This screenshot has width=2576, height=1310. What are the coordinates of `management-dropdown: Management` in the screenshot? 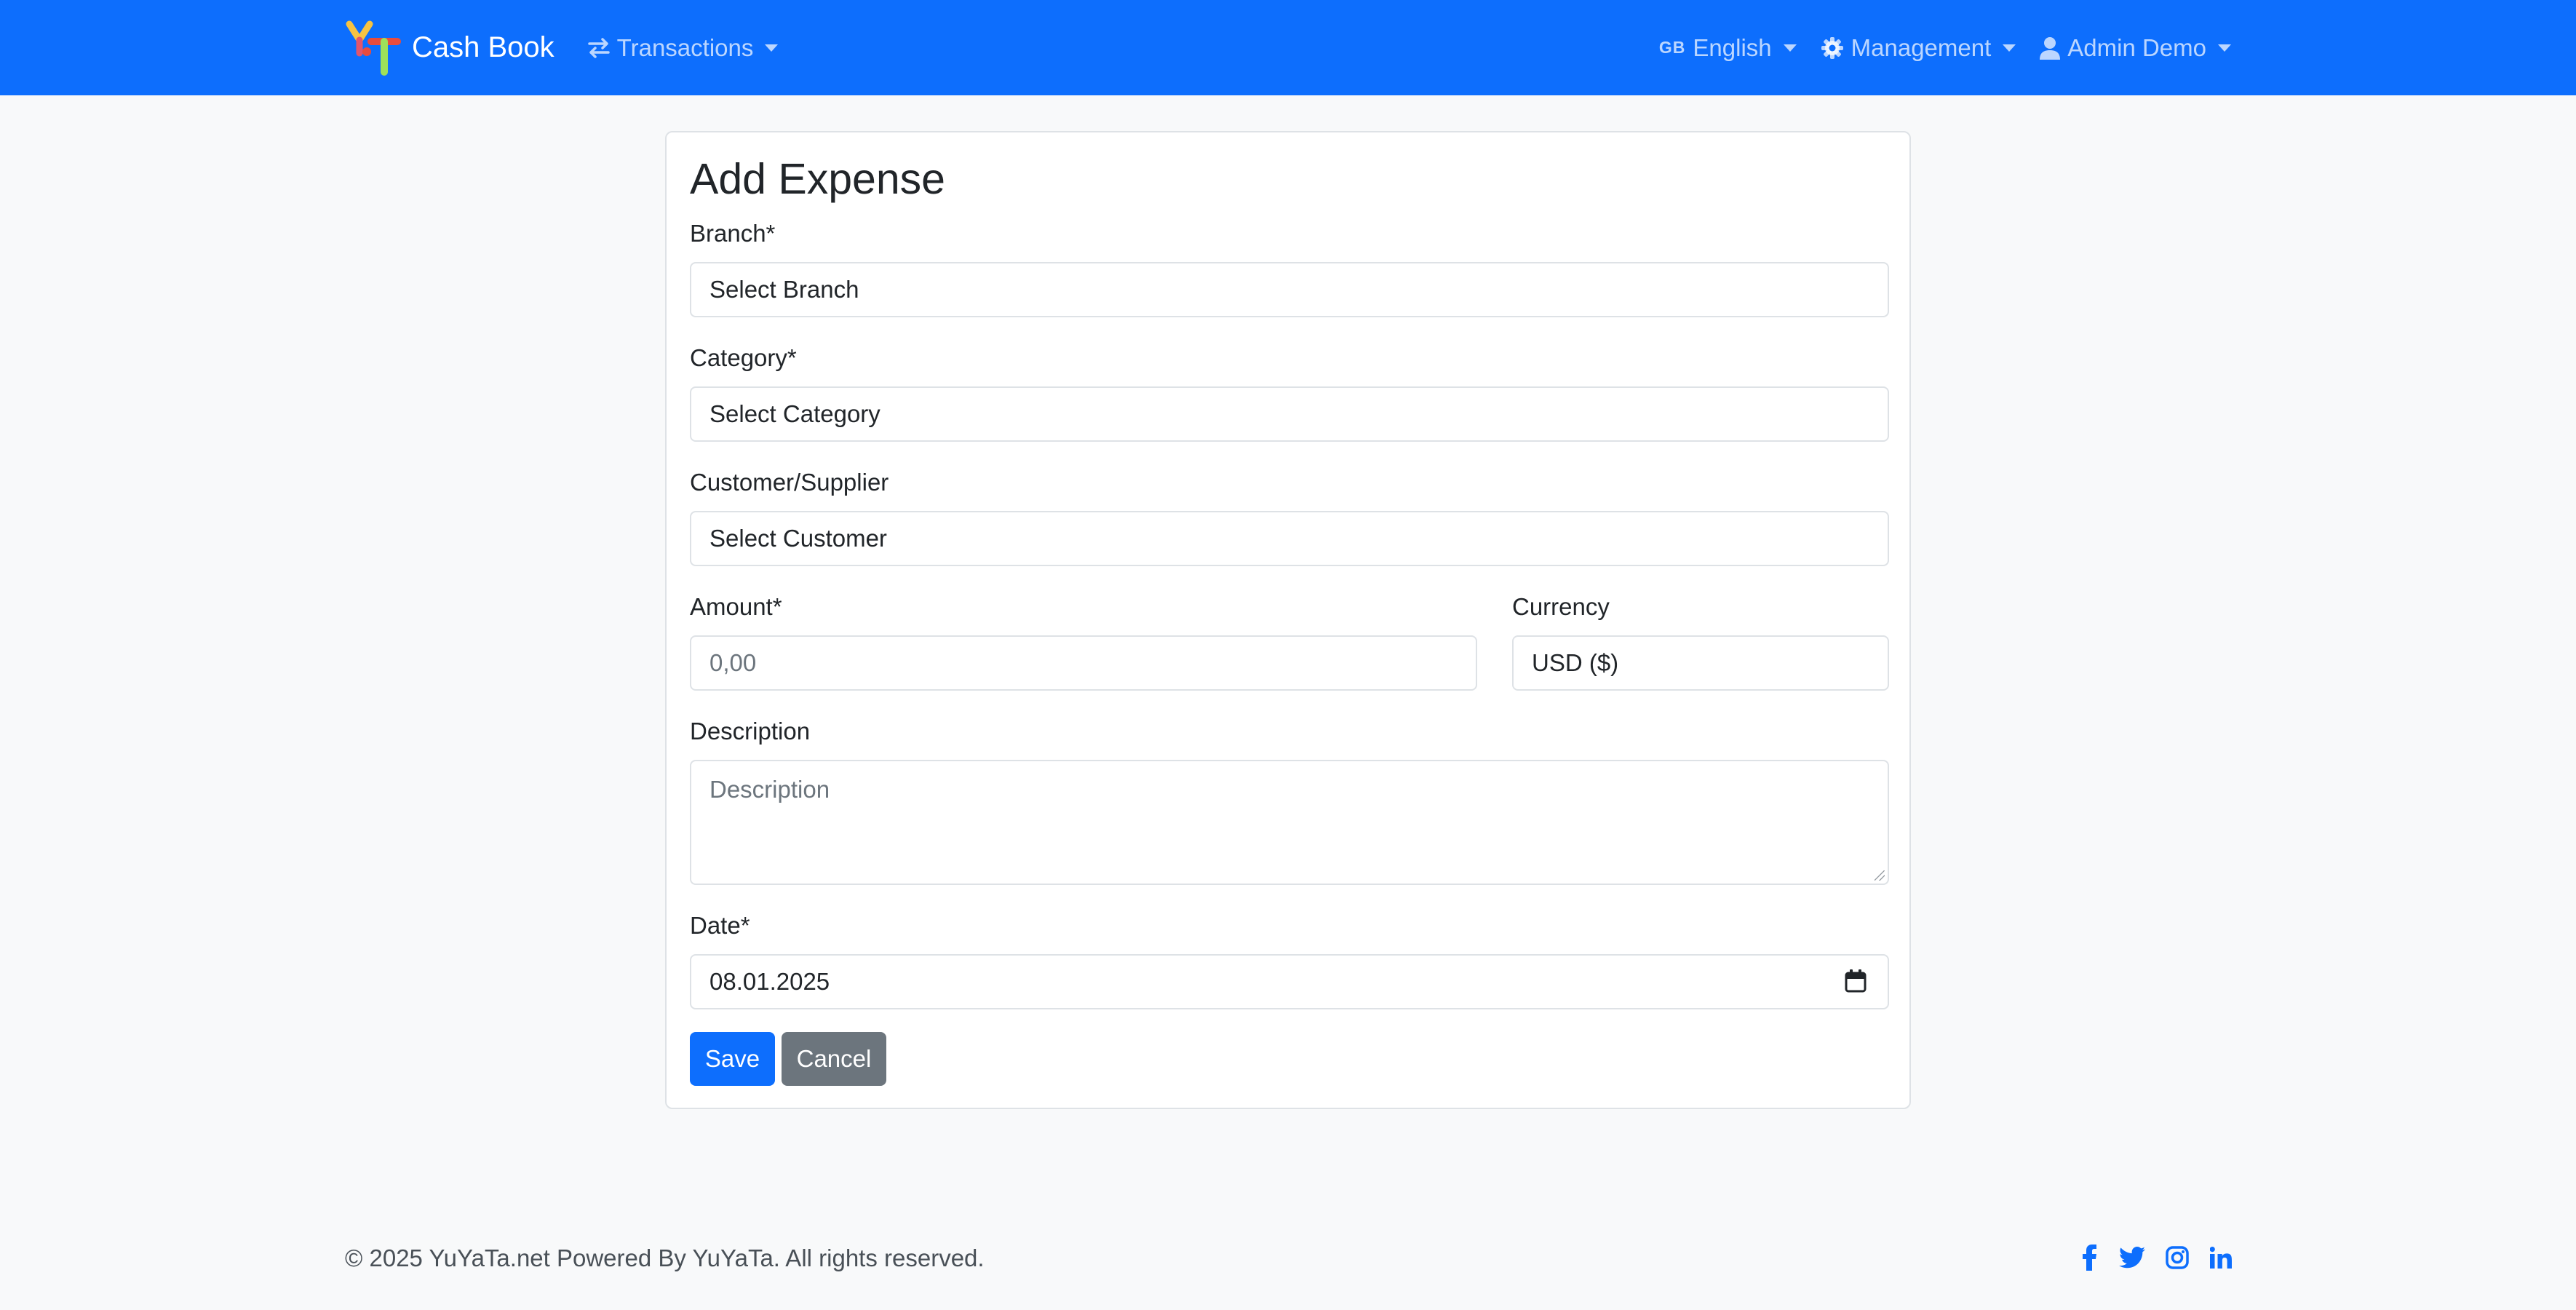 It's located at (1918, 48).